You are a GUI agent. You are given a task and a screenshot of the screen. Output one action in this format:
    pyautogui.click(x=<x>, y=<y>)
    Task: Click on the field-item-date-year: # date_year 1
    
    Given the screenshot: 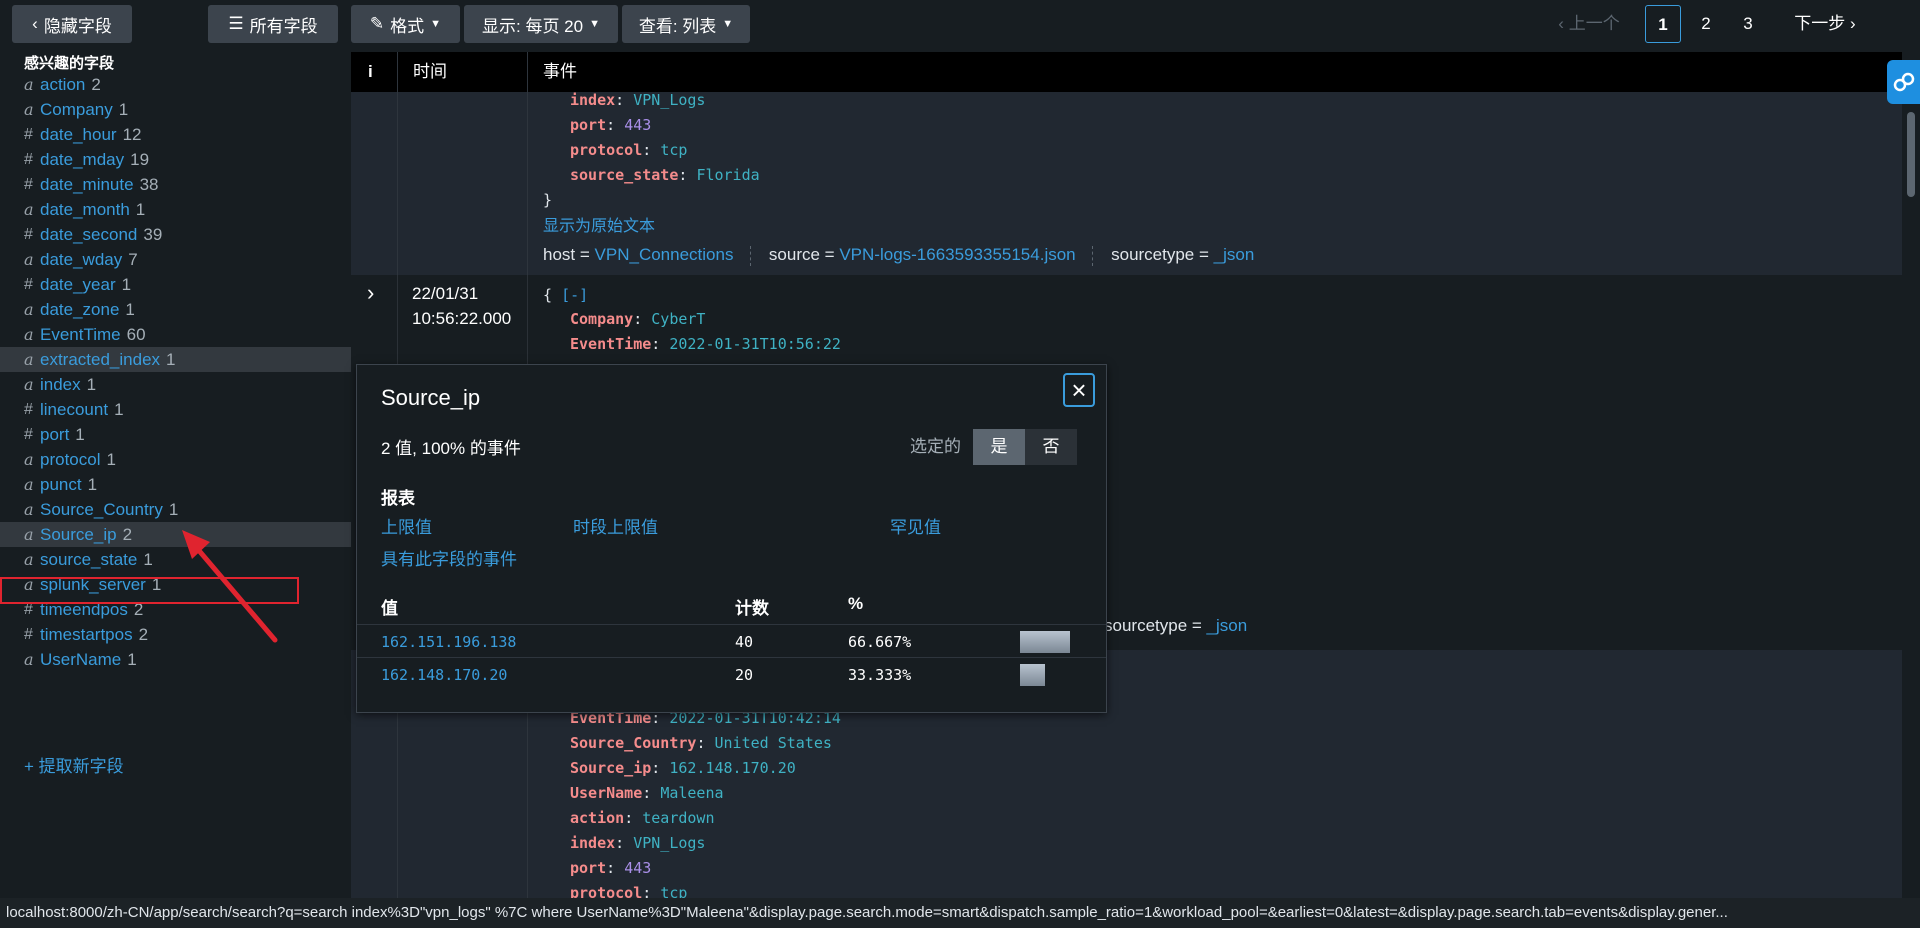 What is the action you would take?
    pyautogui.click(x=175, y=284)
    